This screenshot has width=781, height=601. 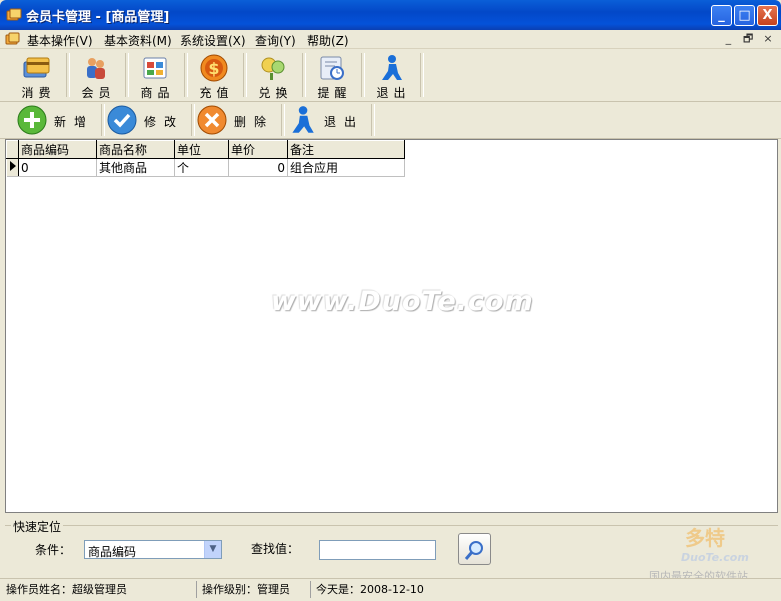 I want to click on exit-action-button: 退出, so click(x=328, y=120).